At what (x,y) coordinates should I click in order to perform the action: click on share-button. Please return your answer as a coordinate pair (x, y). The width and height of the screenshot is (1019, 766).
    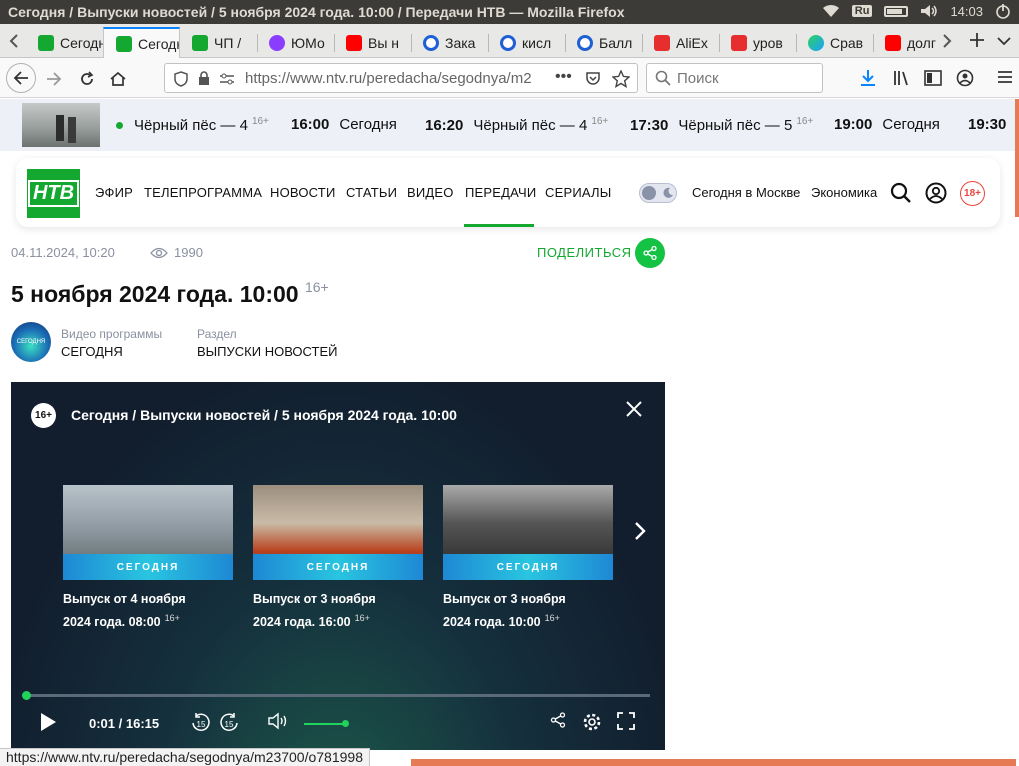
    Looking at the image, I should click on (650, 253).